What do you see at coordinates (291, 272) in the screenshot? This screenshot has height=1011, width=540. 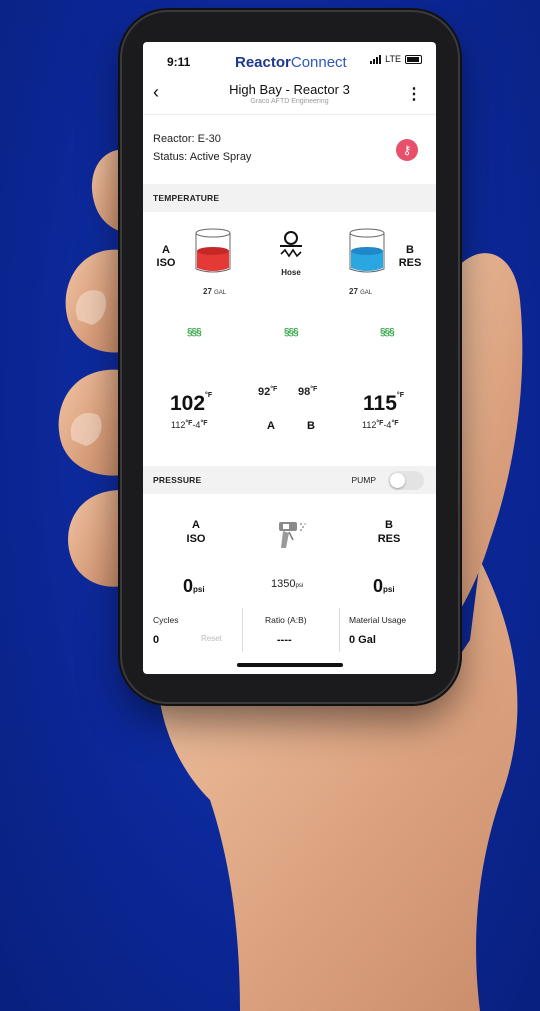 I see `hose-label: Hose` at bounding box center [291, 272].